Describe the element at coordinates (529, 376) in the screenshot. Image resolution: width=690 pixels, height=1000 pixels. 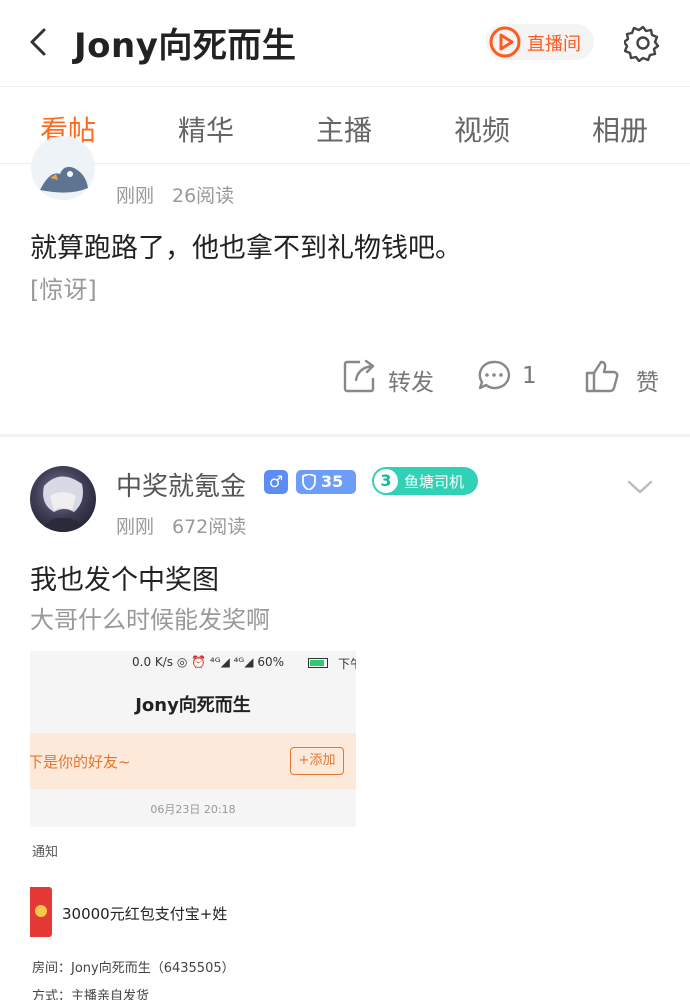
I see `comment-count: 1` at that location.